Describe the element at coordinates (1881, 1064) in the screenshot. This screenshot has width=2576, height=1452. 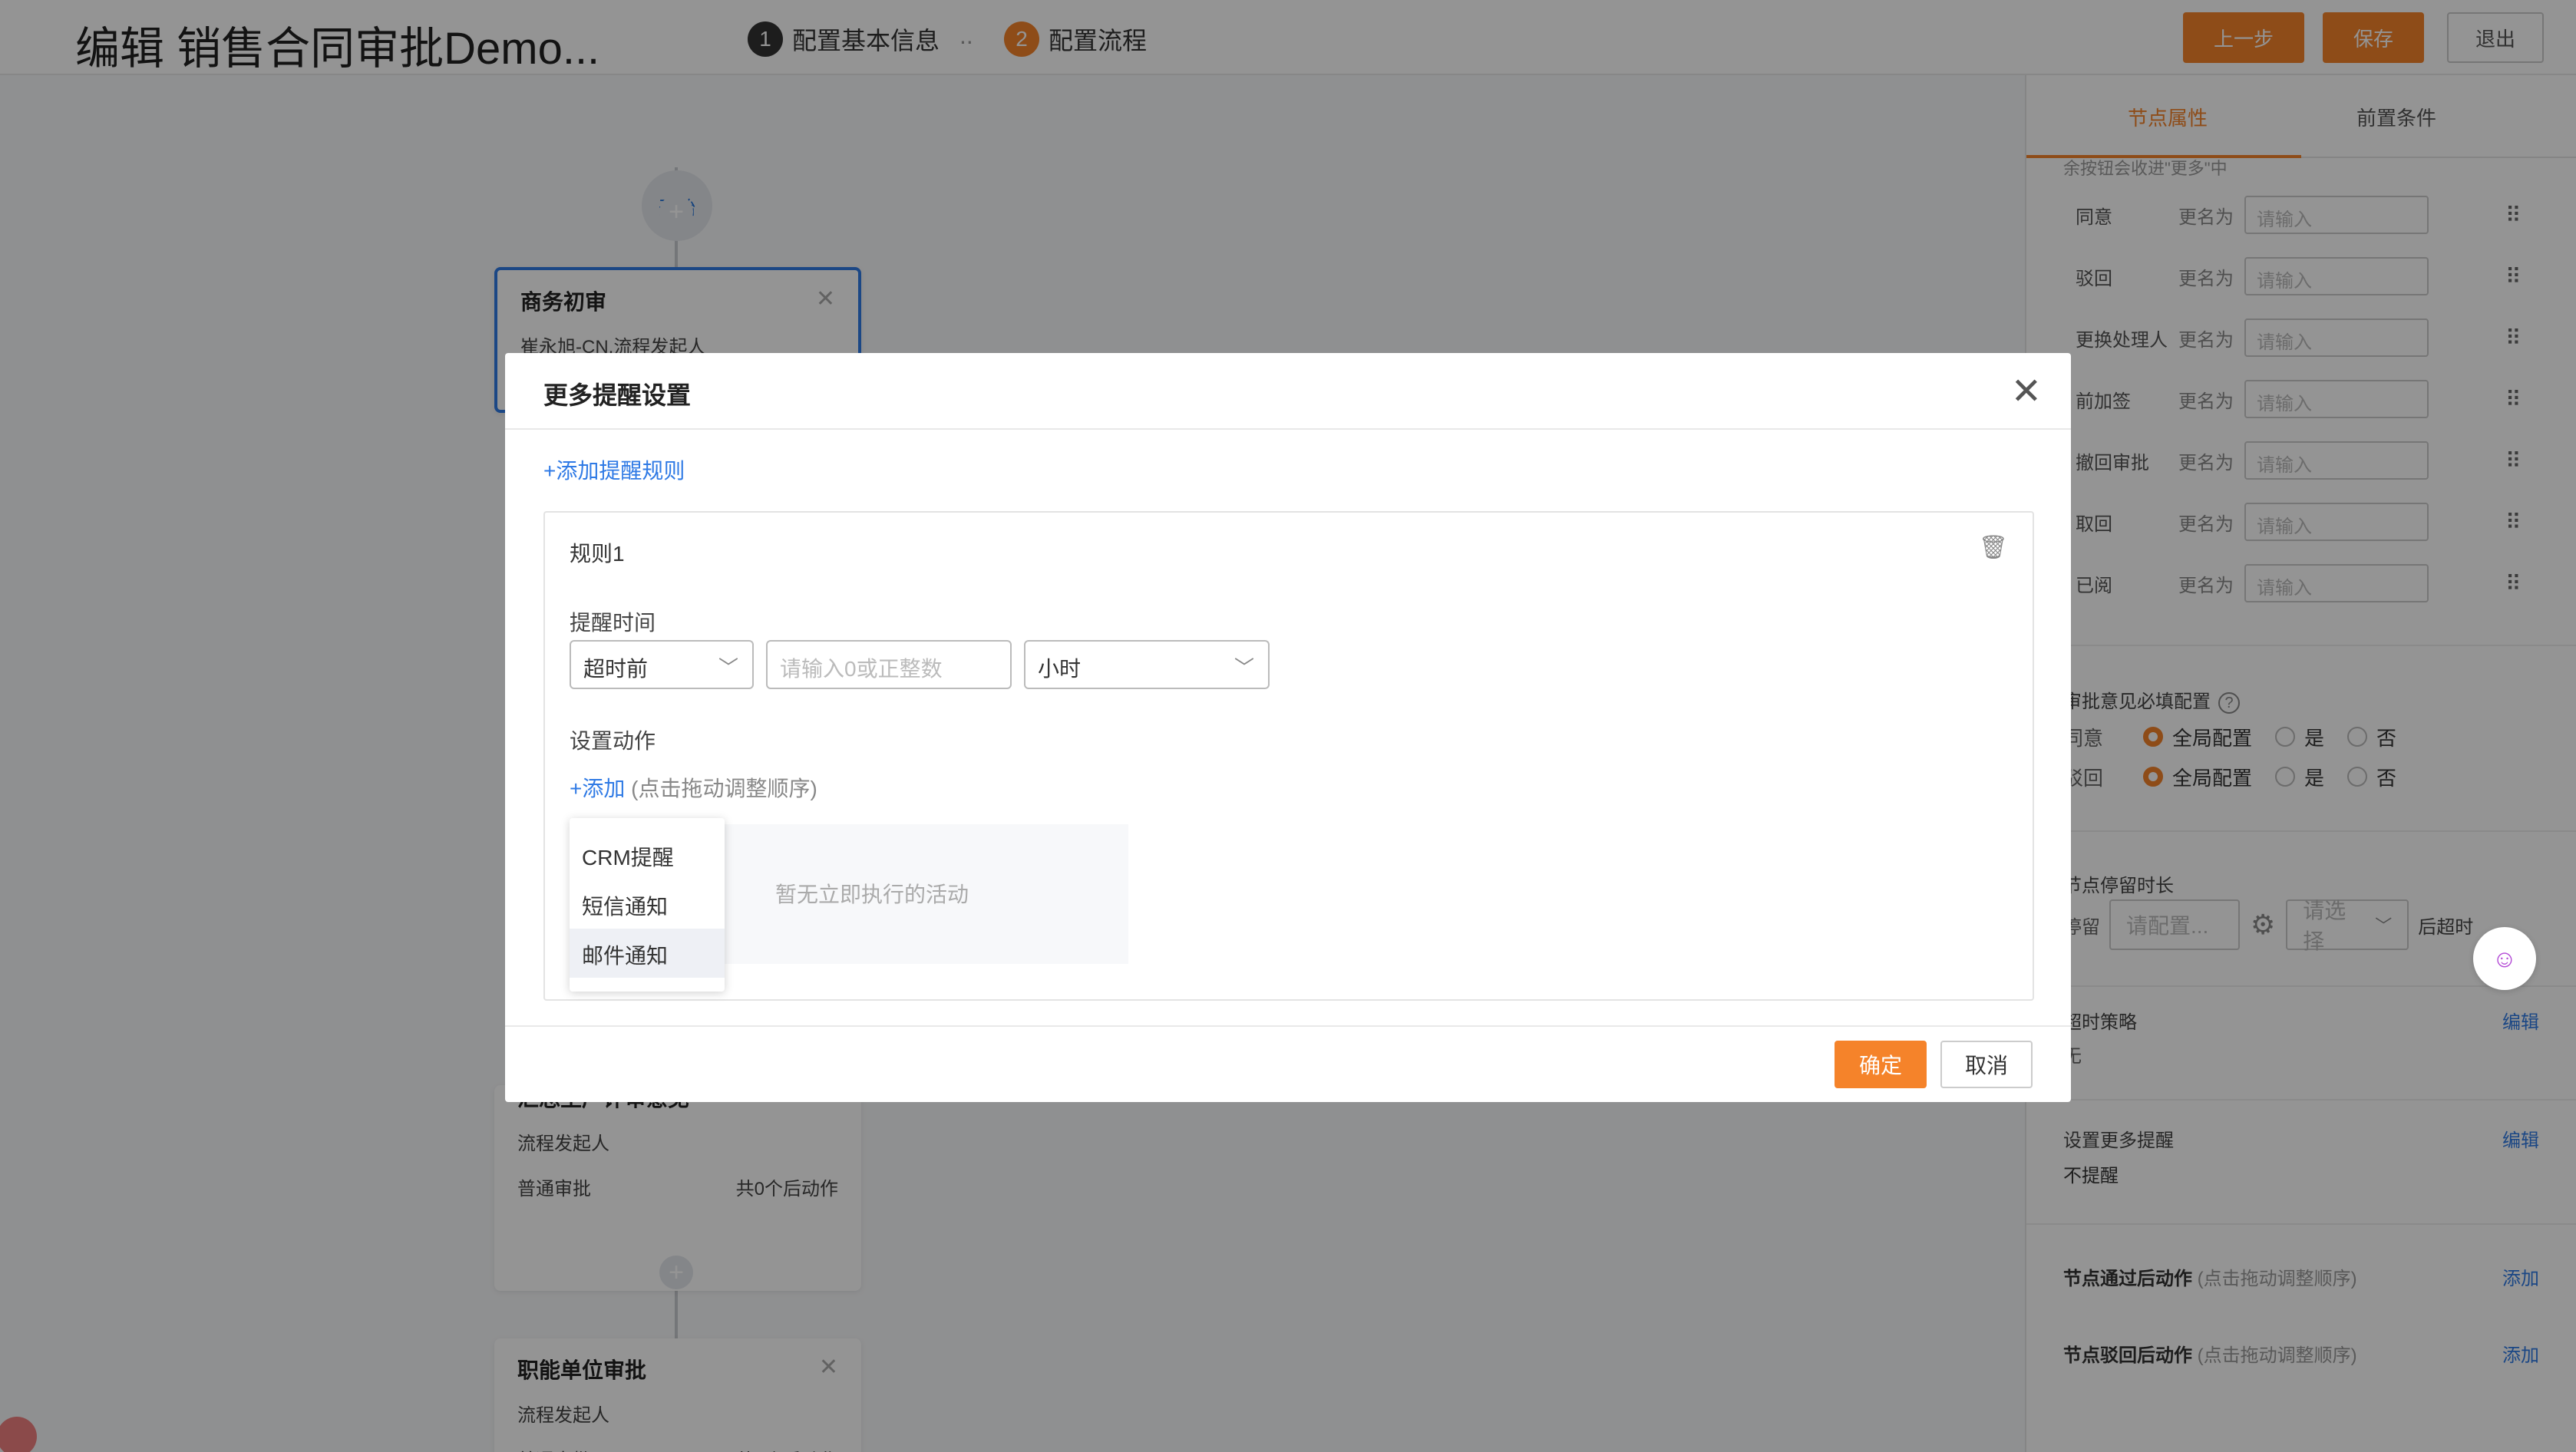
I see `confirm-button: 确定` at that location.